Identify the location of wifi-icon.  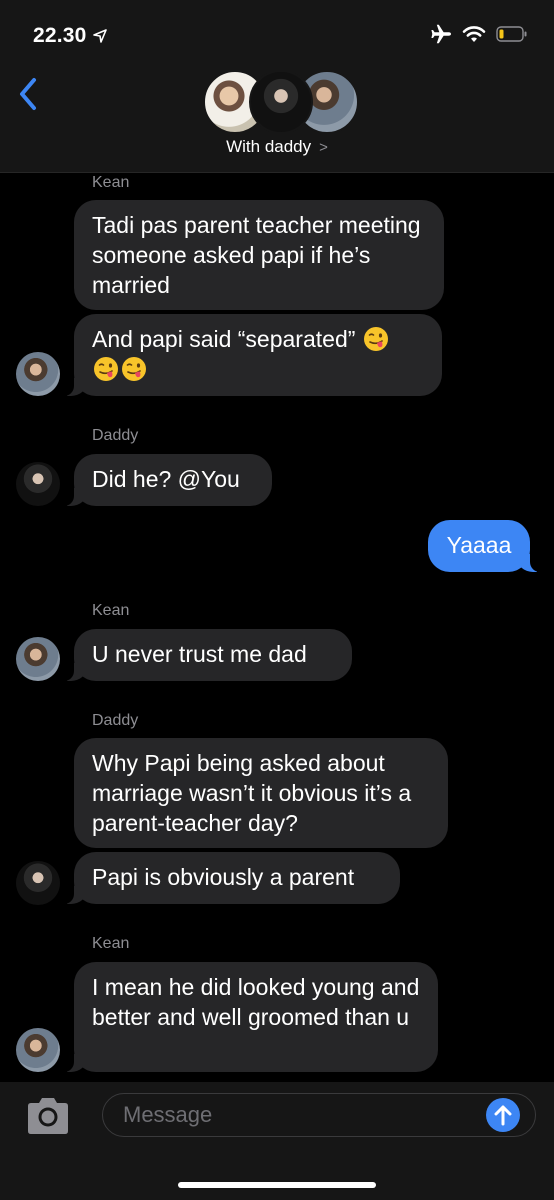
(474, 34).